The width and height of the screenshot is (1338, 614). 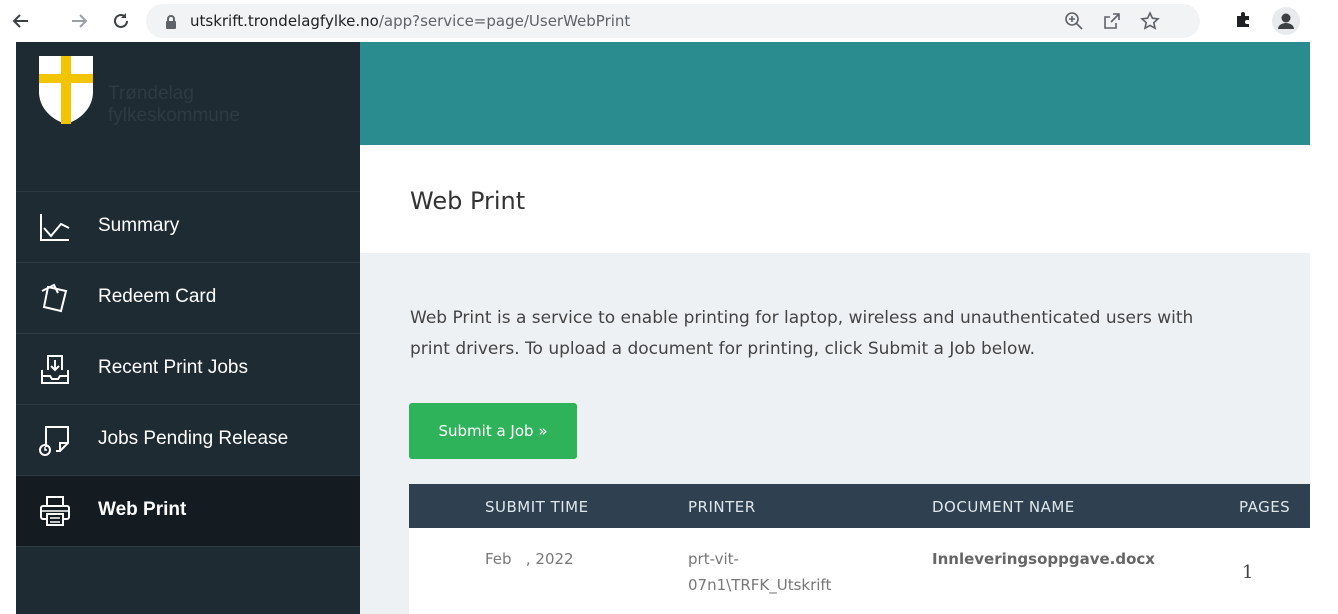 I want to click on sidebar-item-label: Web Print, so click(x=142, y=509).